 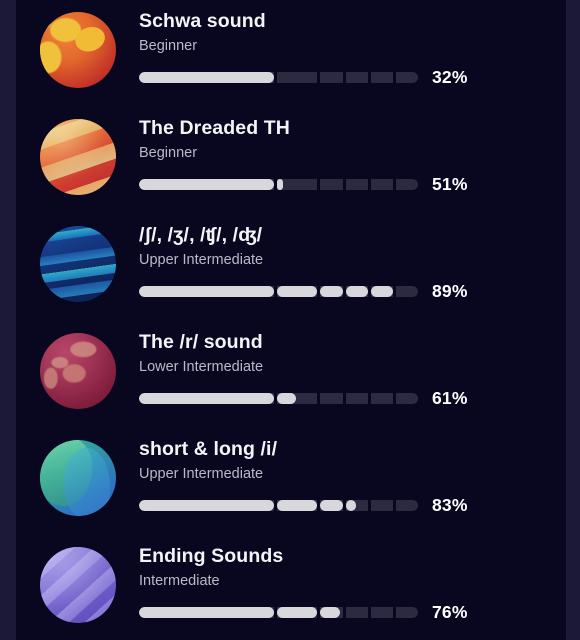 What do you see at coordinates (208, 449) in the screenshot?
I see `lesson-title: short & long /i/` at bounding box center [208, 449].